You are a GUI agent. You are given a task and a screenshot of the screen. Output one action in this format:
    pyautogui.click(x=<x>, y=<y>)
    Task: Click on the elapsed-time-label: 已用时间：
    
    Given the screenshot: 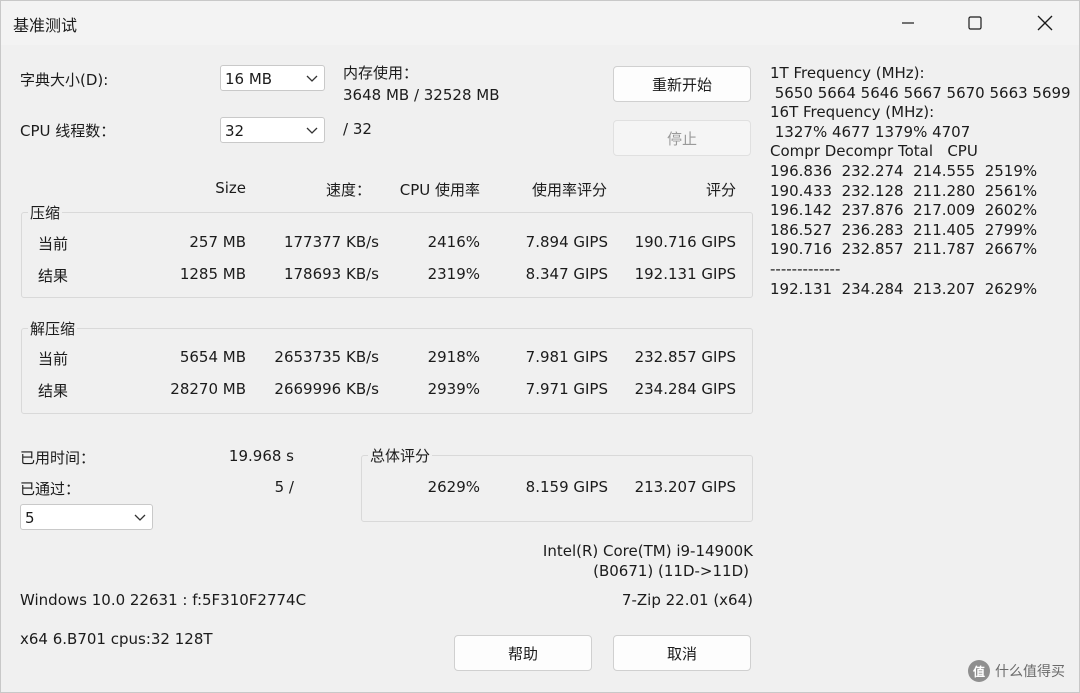 What is the action you would take?
    pyautogui.click(x=58, y=458)
    